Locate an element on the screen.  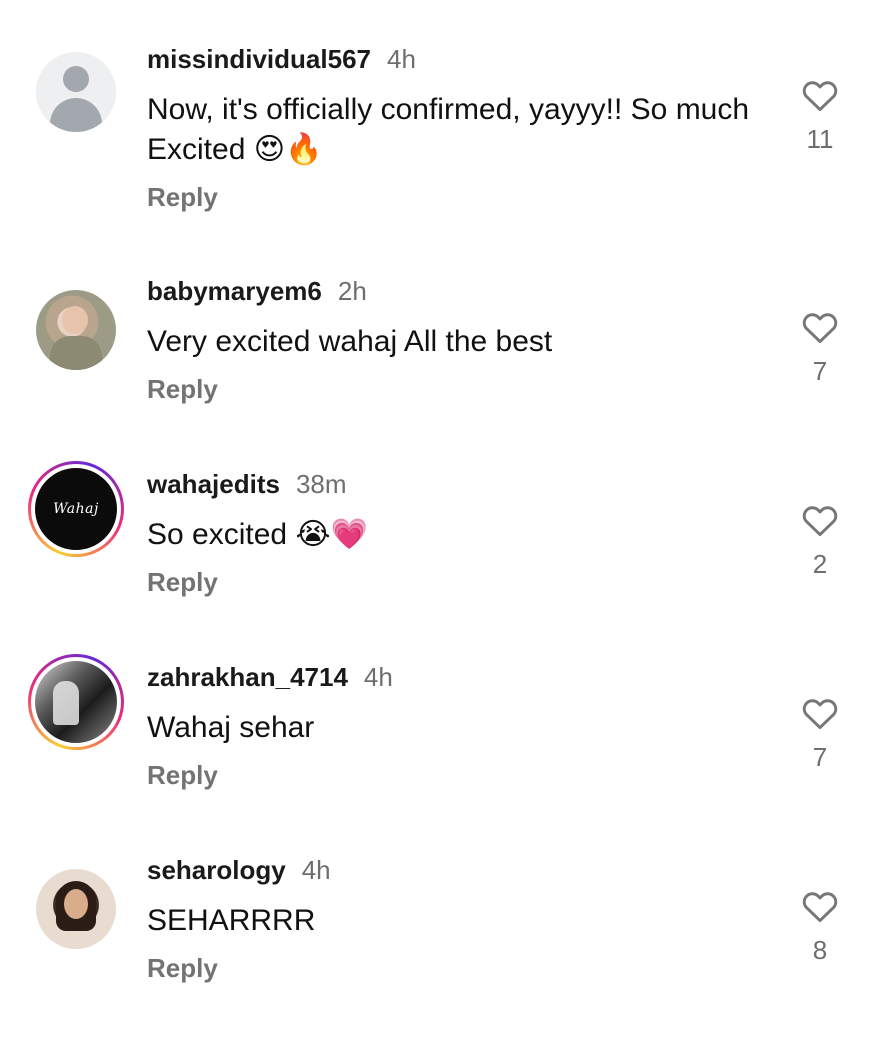
comment-header: missindividual567 4h is located at coordinates (281, 59).